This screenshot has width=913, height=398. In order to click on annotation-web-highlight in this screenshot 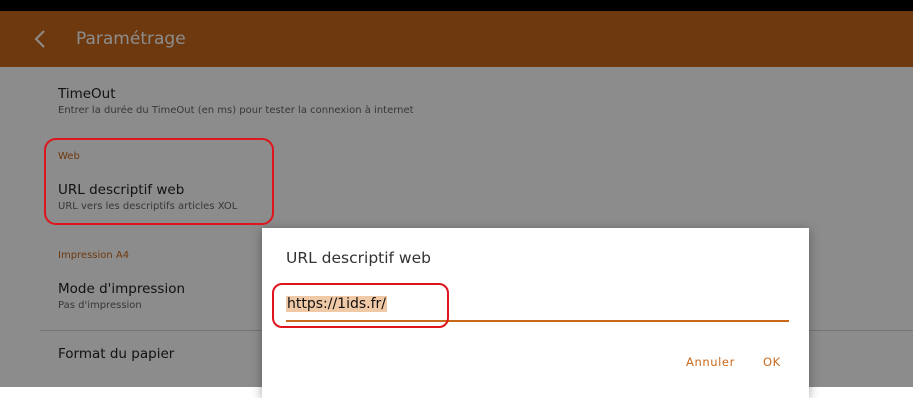, I will do `click(159, 181)`.